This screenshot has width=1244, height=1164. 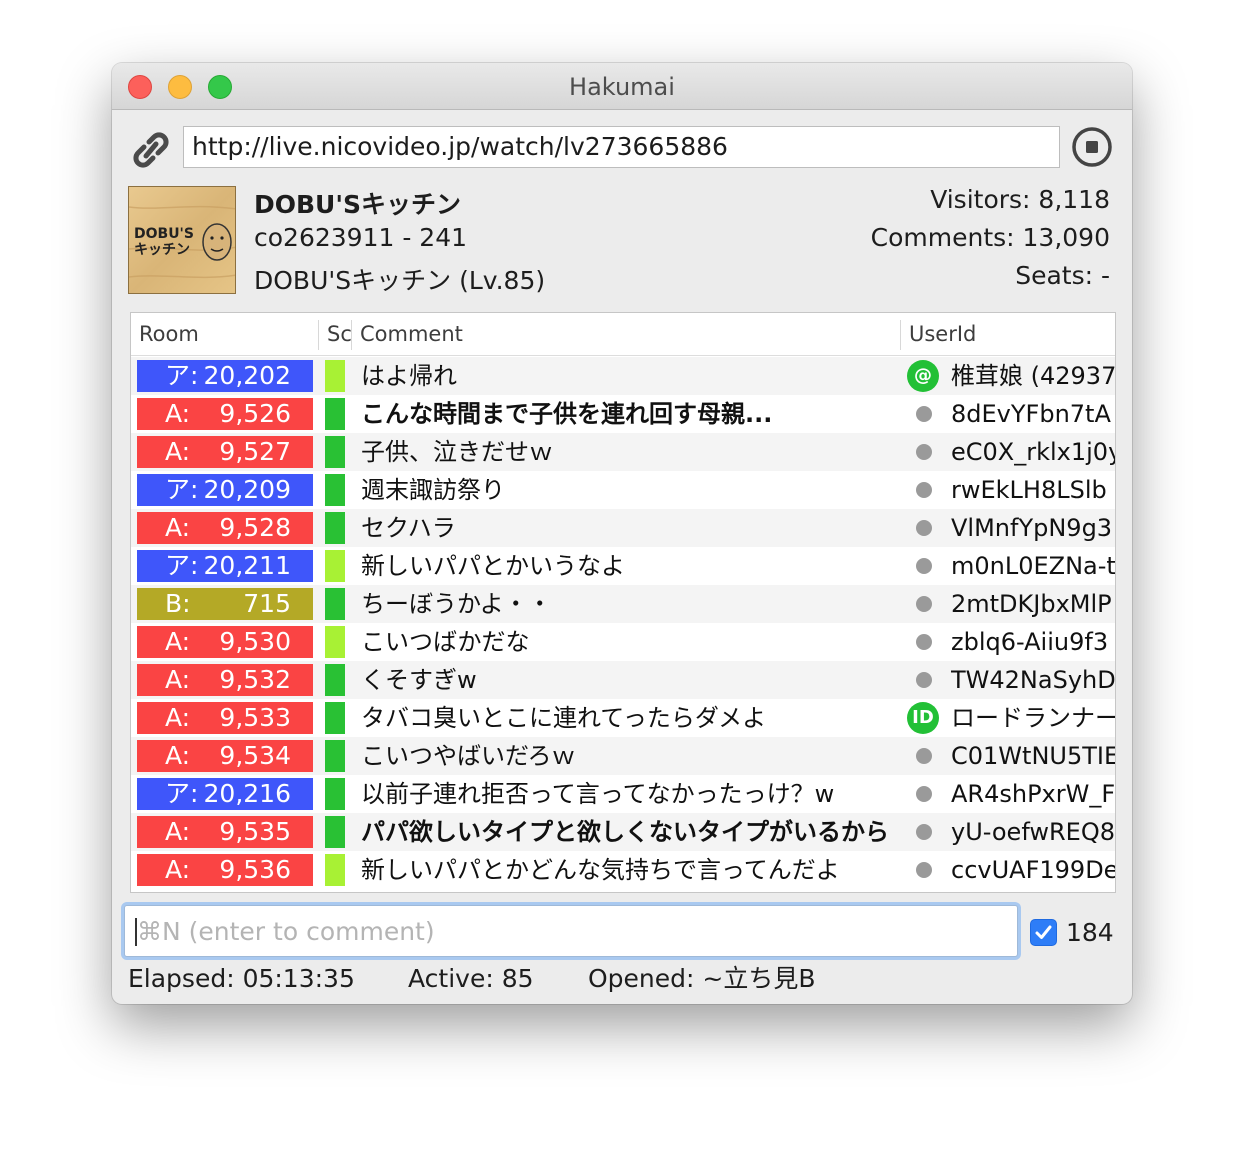 I want to click on anonymous-184-label: 184, so click(x=1090, y=932).